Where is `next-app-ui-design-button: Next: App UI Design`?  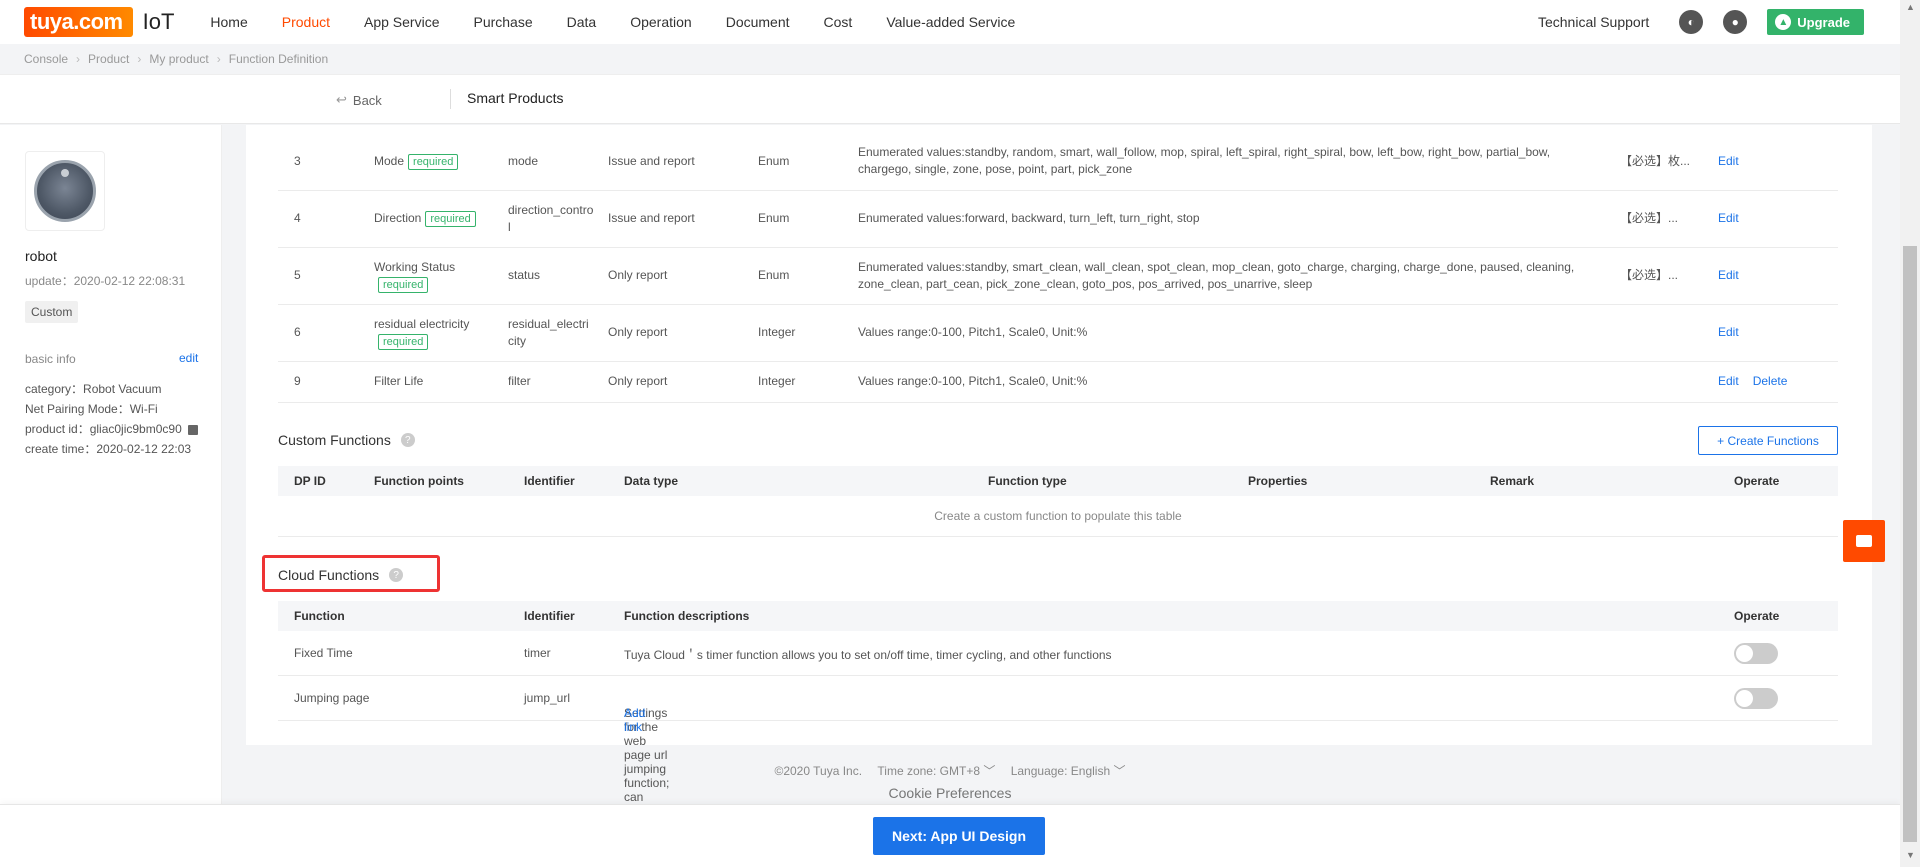 next-app-ui-design-button: Next: App UI Design is located at coordinates (959, 836).